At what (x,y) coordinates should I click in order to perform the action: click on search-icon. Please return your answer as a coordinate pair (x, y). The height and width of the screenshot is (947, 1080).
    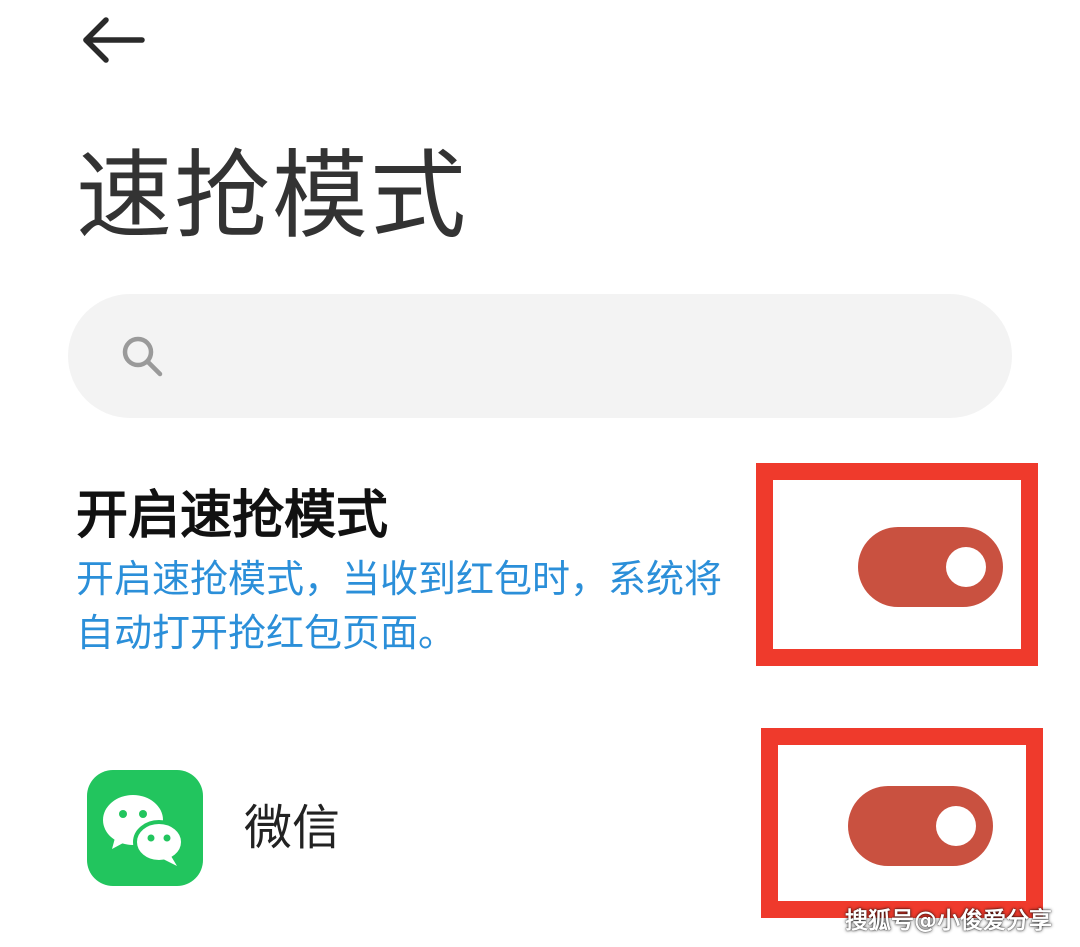
    Looking at the image, I should click on (142, 356).